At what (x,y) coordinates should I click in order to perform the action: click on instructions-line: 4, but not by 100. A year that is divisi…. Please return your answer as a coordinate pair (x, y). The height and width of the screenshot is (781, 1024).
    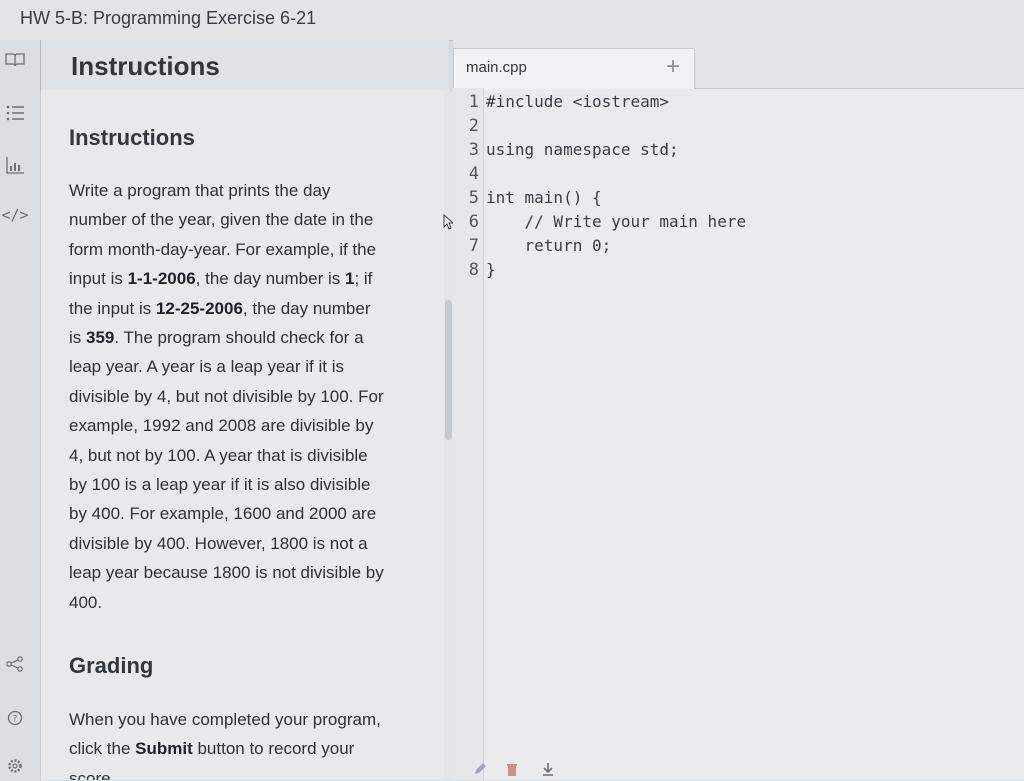
    Looking at the image, I should click on (218, 455).